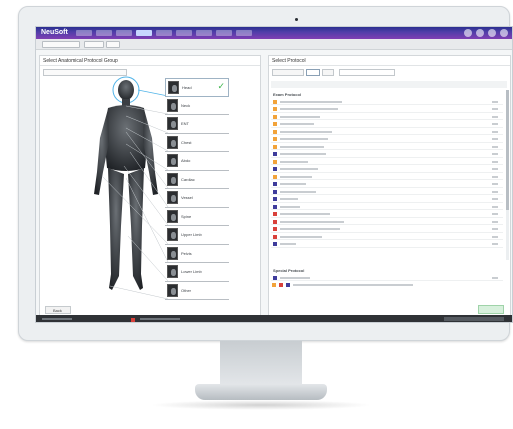  What do you see at coordinates (486, 33) in the screenshot?
I see `window-controls` at bounding box center [486, 33].